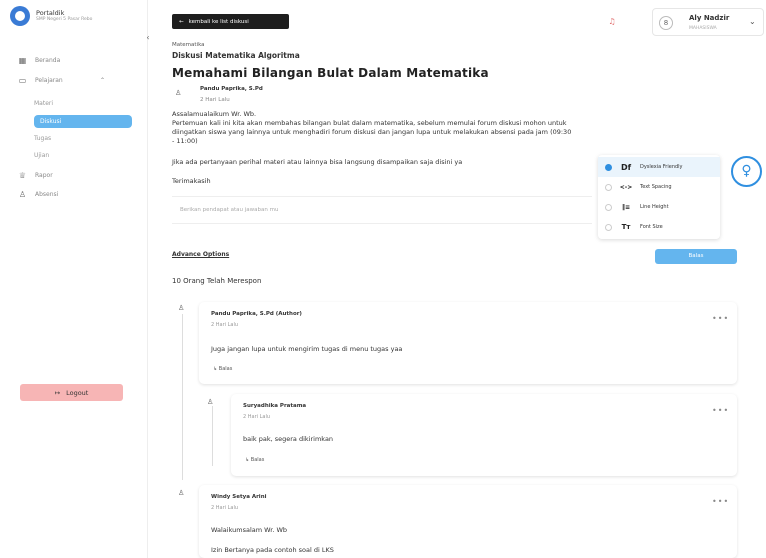  Describe the element at coordinates (64, 19) in the screenshot. I see `brand-school: SMP Negeri 5 Pasar Rebo` at that location.